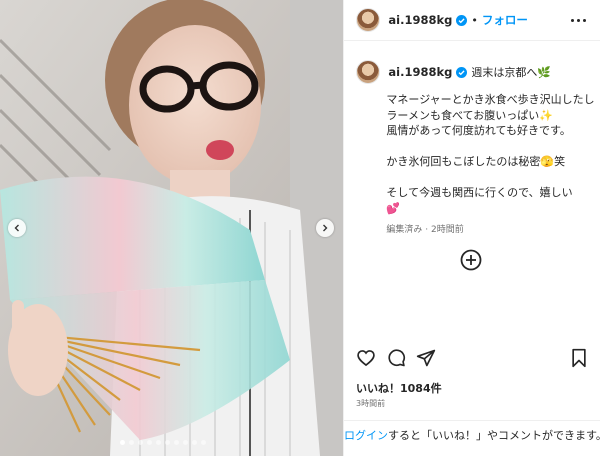 The image size is (600, 457). I want to click on like-count: いいね！1084件, so click(399, 388).